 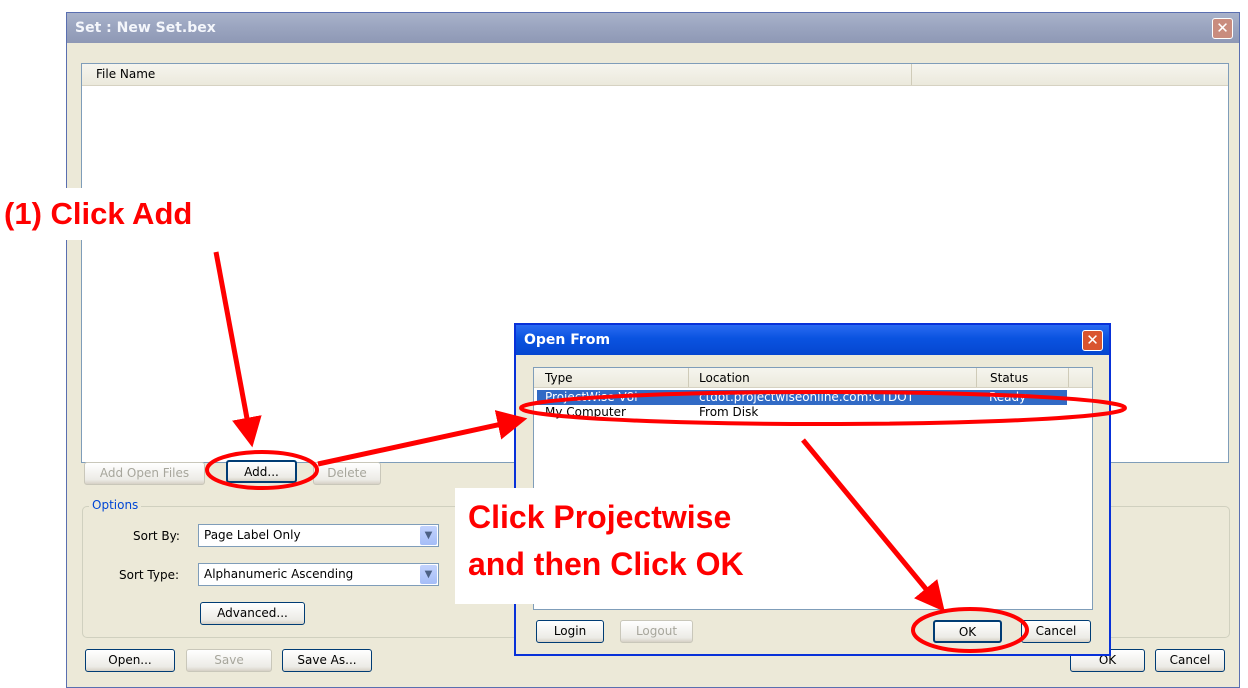 What do you see at coordinates (970, 630) in the screenshot?
I see `annotation-circle-ok` at bounding box center [970, 630].